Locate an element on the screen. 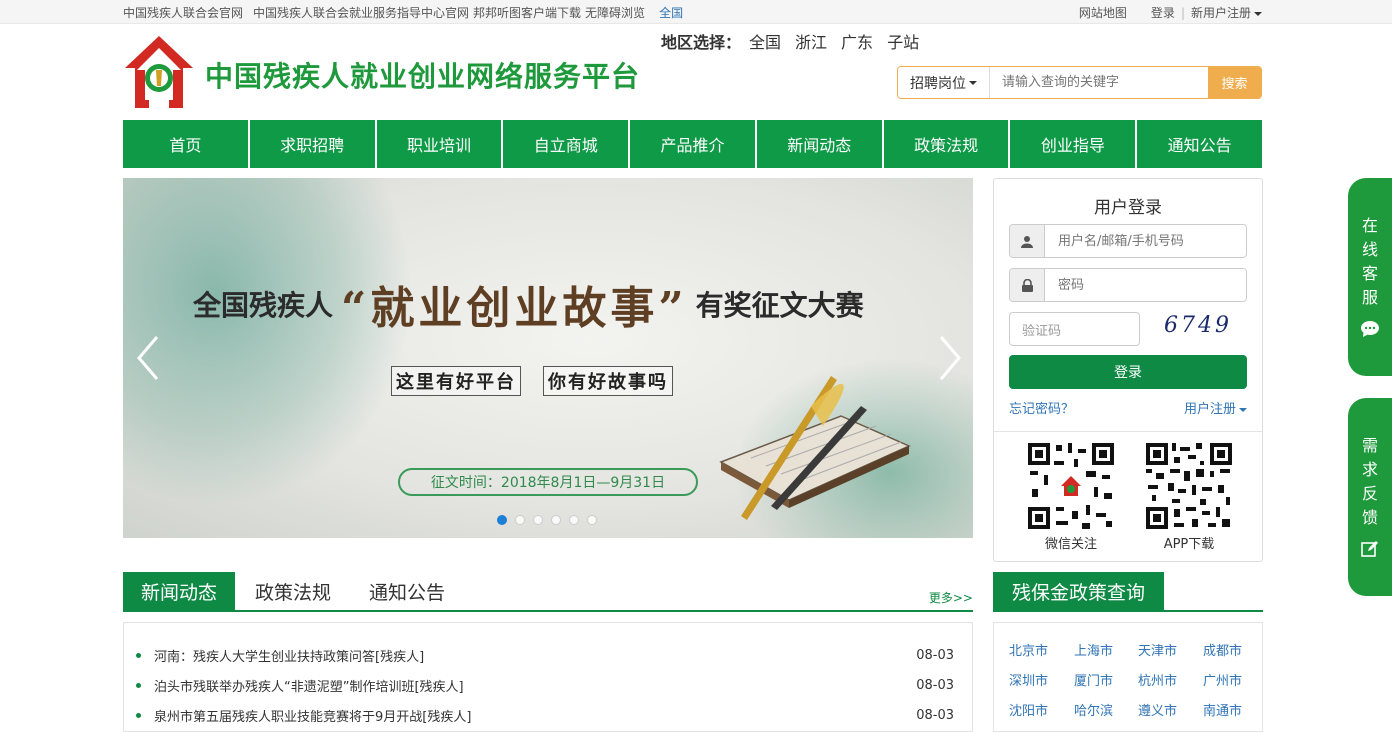 The height and width of the screenshot is (732, 1392). tab-policy: 政策法规 is located at coordinates (293, 591).